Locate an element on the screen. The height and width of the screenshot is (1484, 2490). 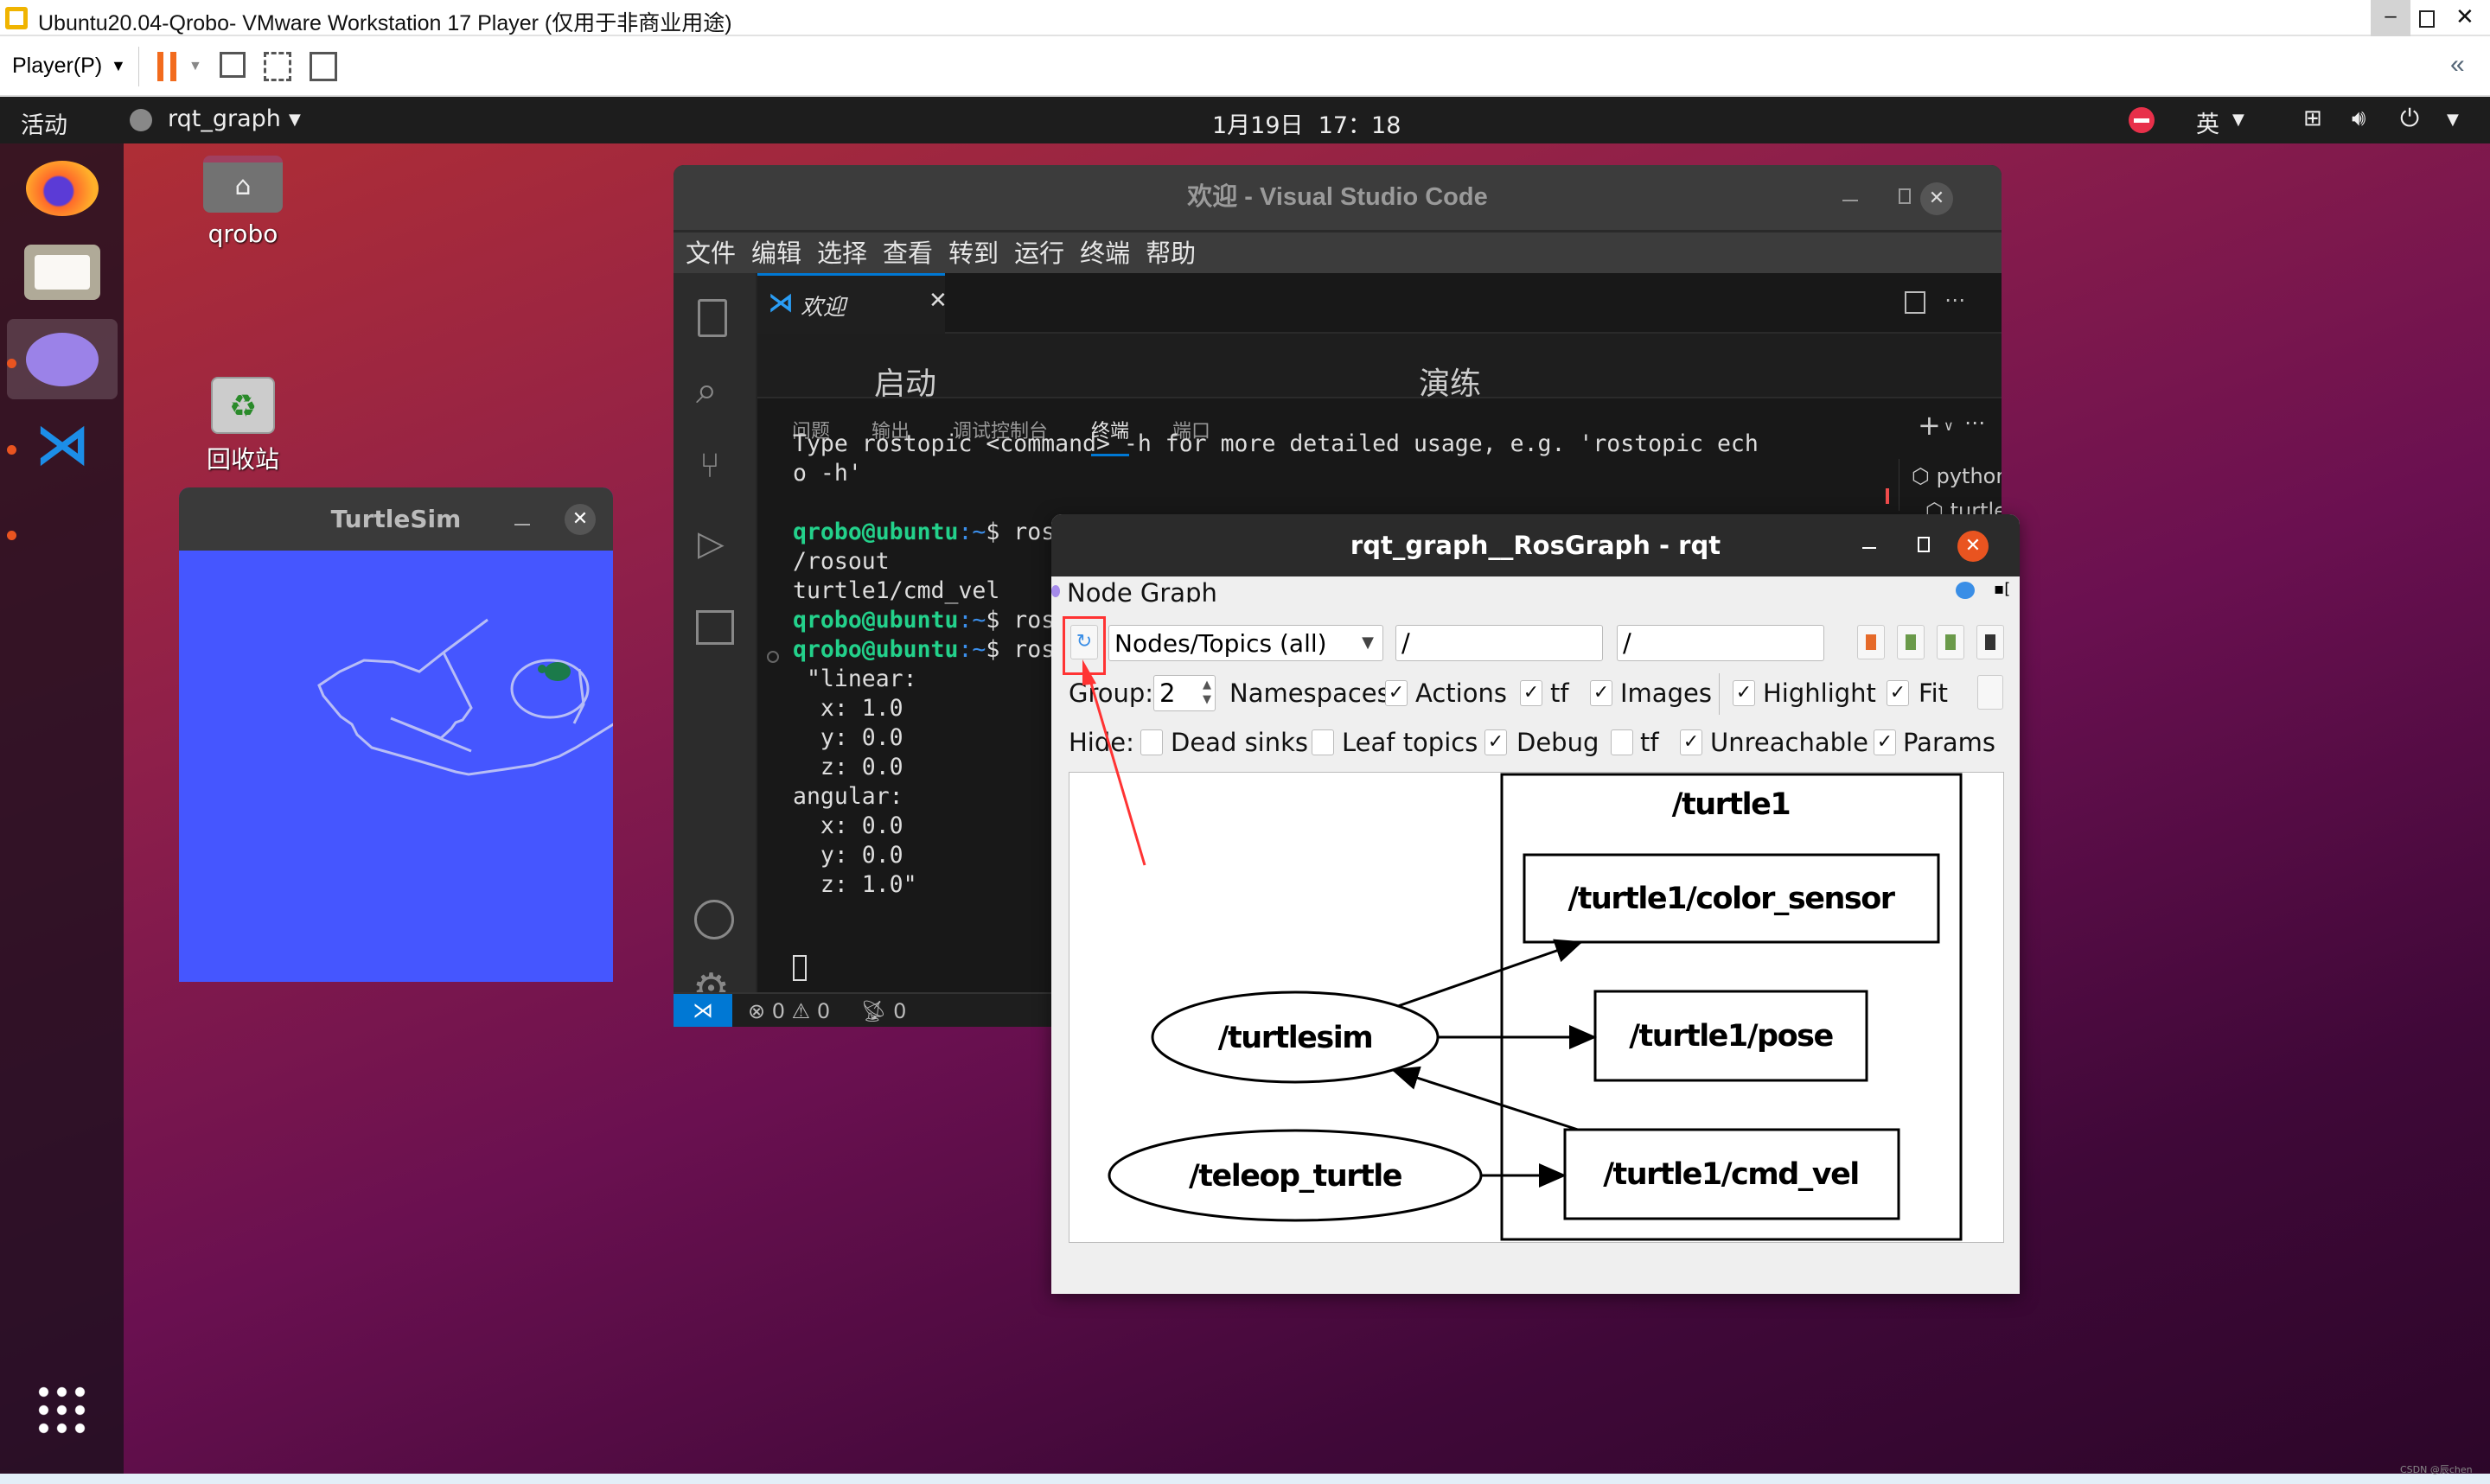
new-terminal-icon: + is located at coordinates (1929, 426).